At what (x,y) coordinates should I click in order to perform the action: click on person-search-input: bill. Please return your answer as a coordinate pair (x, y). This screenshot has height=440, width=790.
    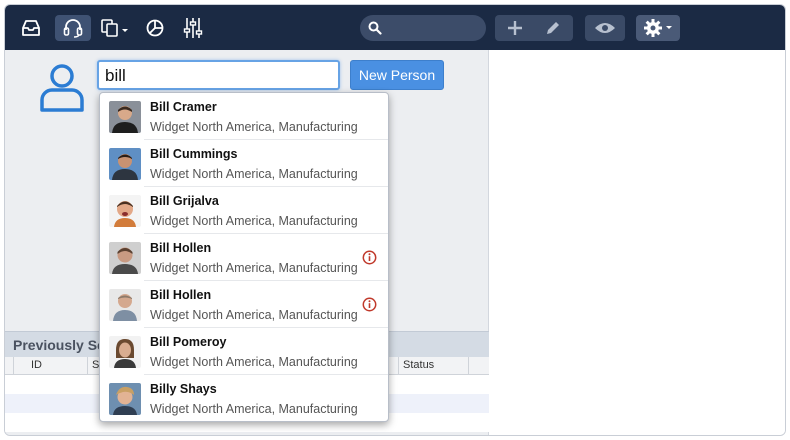
    Looking at the image, I should click on (218, 75).